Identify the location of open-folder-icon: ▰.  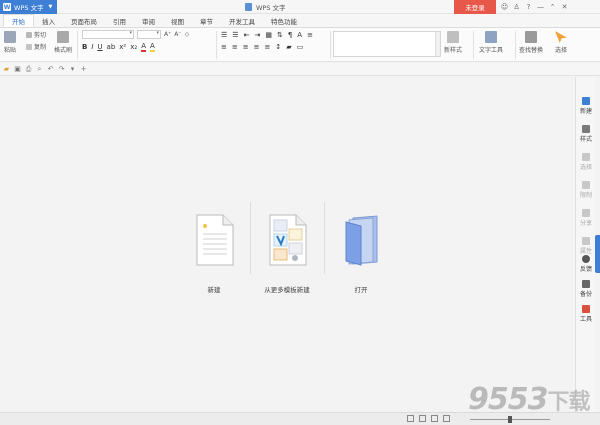
(6, 69).